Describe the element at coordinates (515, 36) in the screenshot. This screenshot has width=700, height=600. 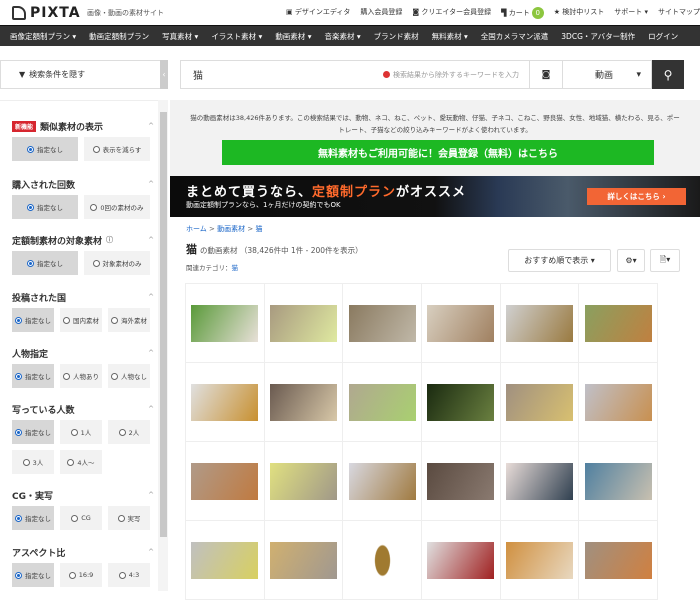
I see `nav-item: 全国カメラマン派遣` at that location.